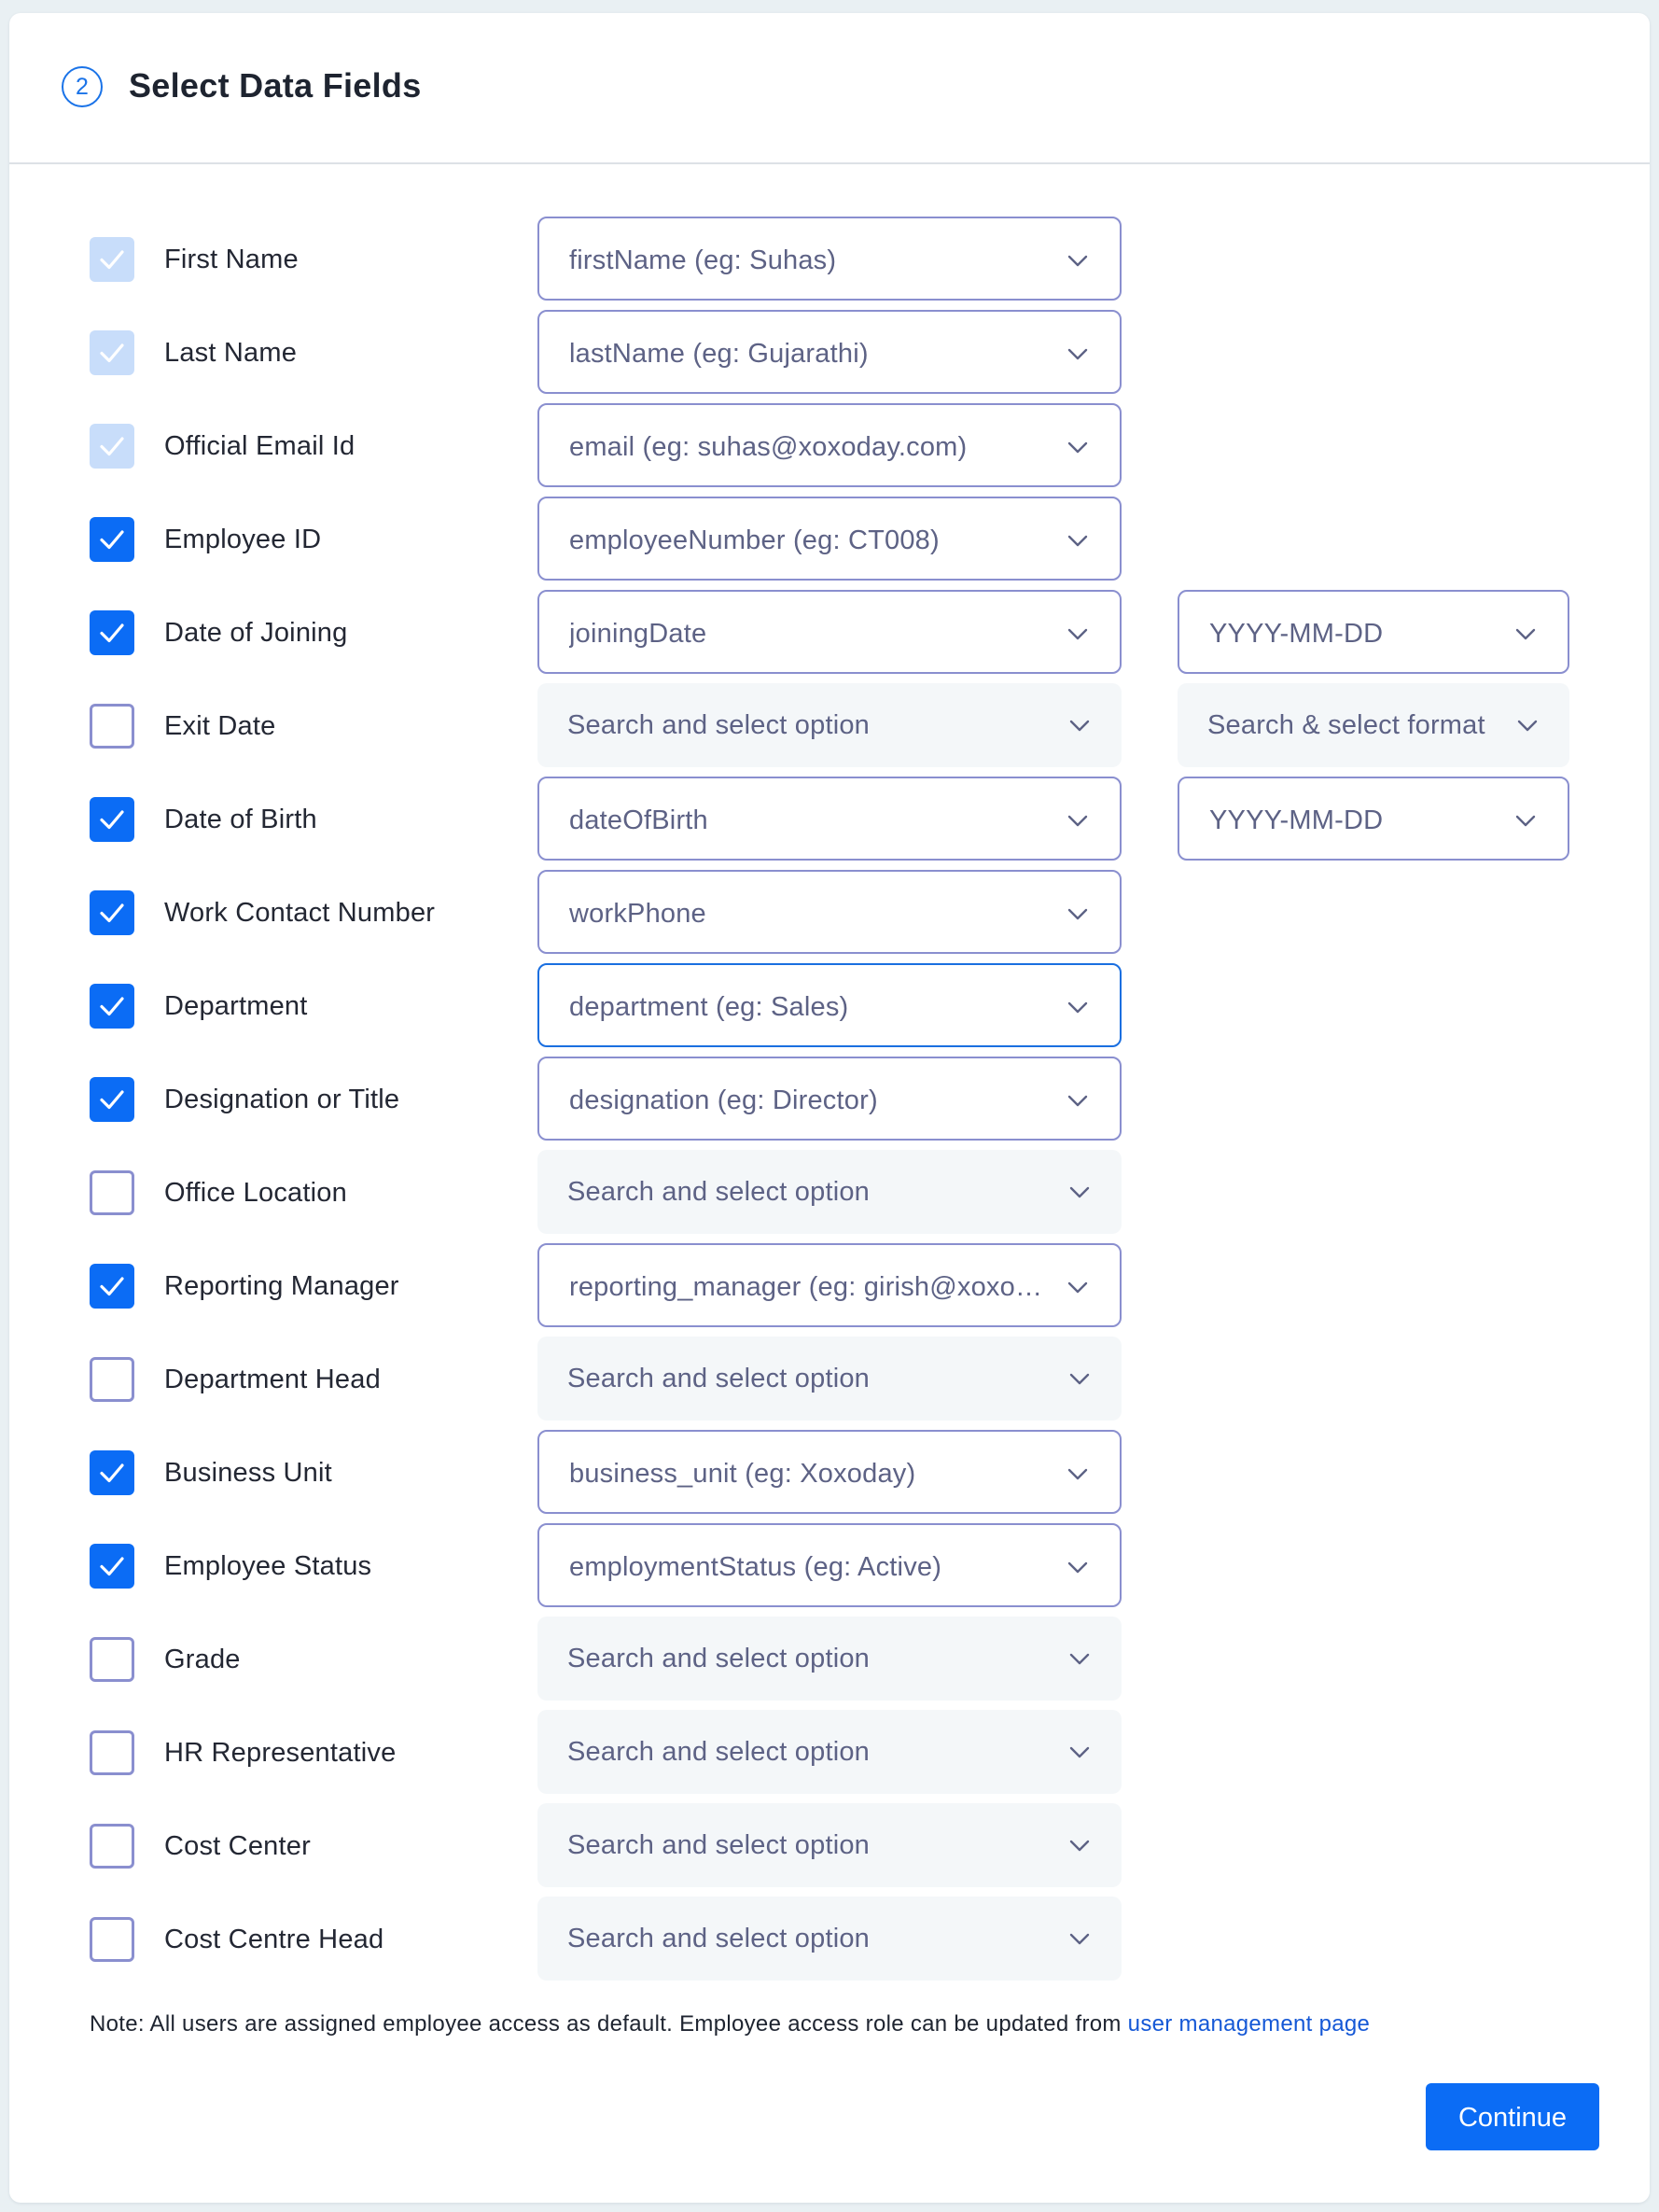  Describe the element at coordinates (202, 1659) in the screenshot. I see `field-label: Grade` at that location.